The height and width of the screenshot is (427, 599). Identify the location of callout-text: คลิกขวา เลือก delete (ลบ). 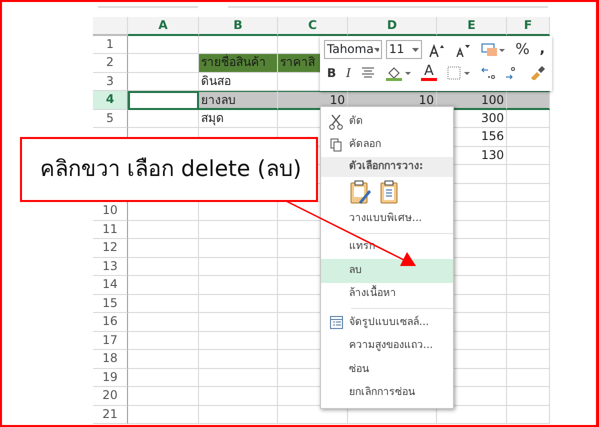
(171, 170).